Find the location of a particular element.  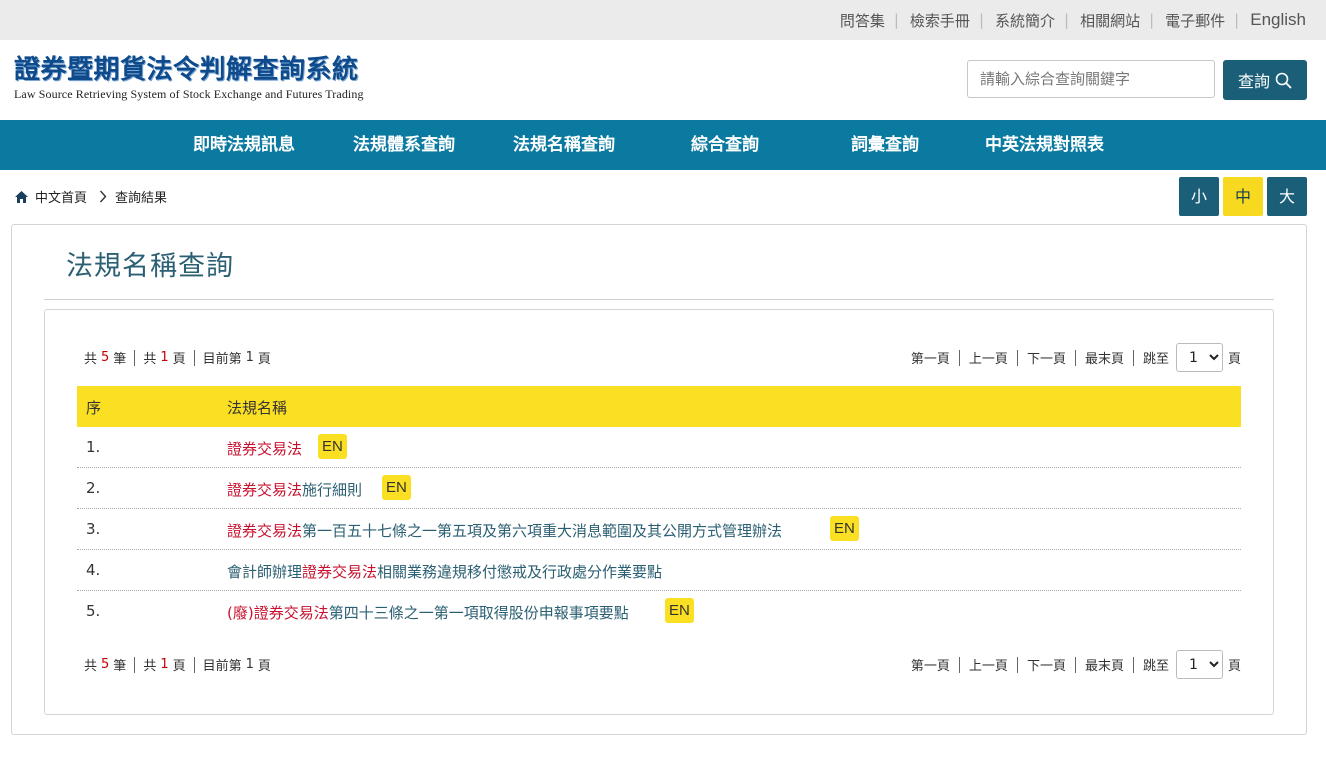

pager-text: 目前第 is located at coordinates (222, 359).